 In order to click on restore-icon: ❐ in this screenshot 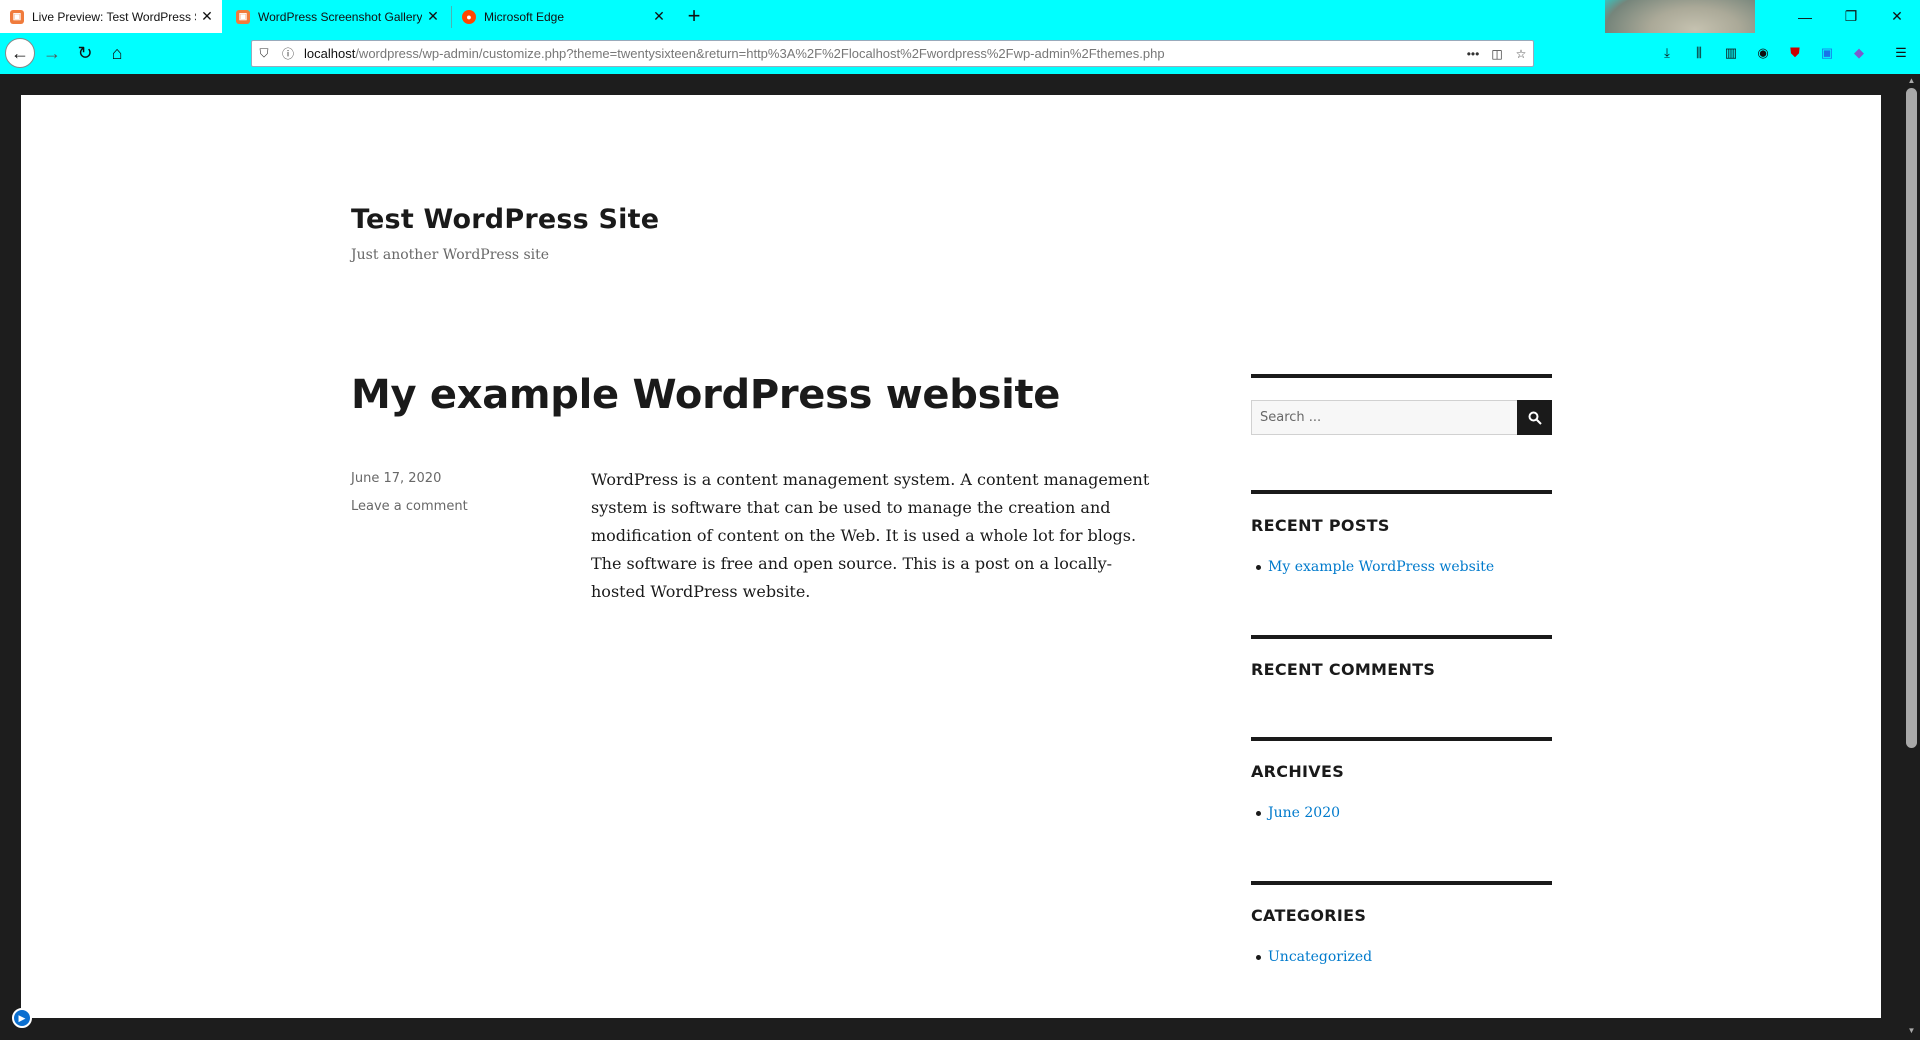, I will do `click(1851, 16)`.